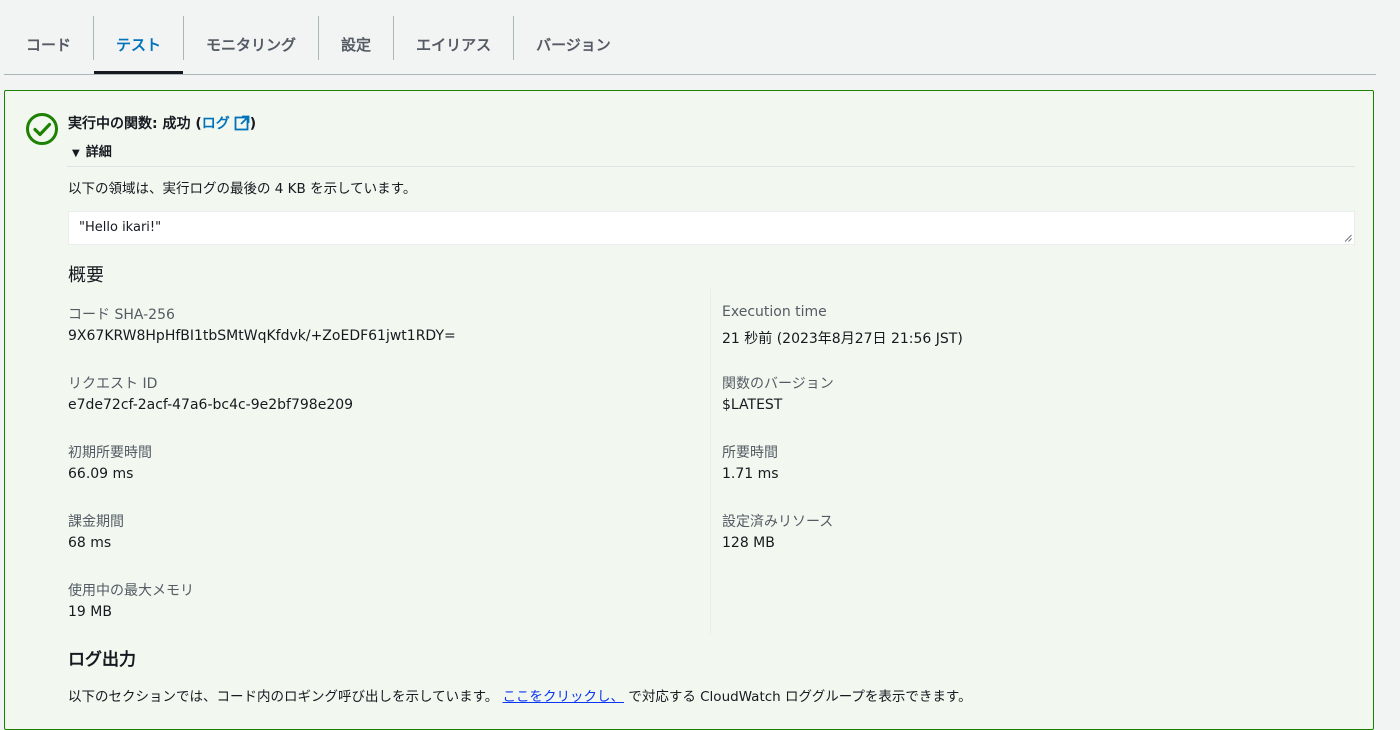 Image resolution: width=1400 pixels, height=730 pixels. What do you see at coordinates (242, 189) in the screenshot?
I see `log-area-description: 以下の領域は、実行ログの最後の 4 KB を示しています。` at bounding box center [242, 189].